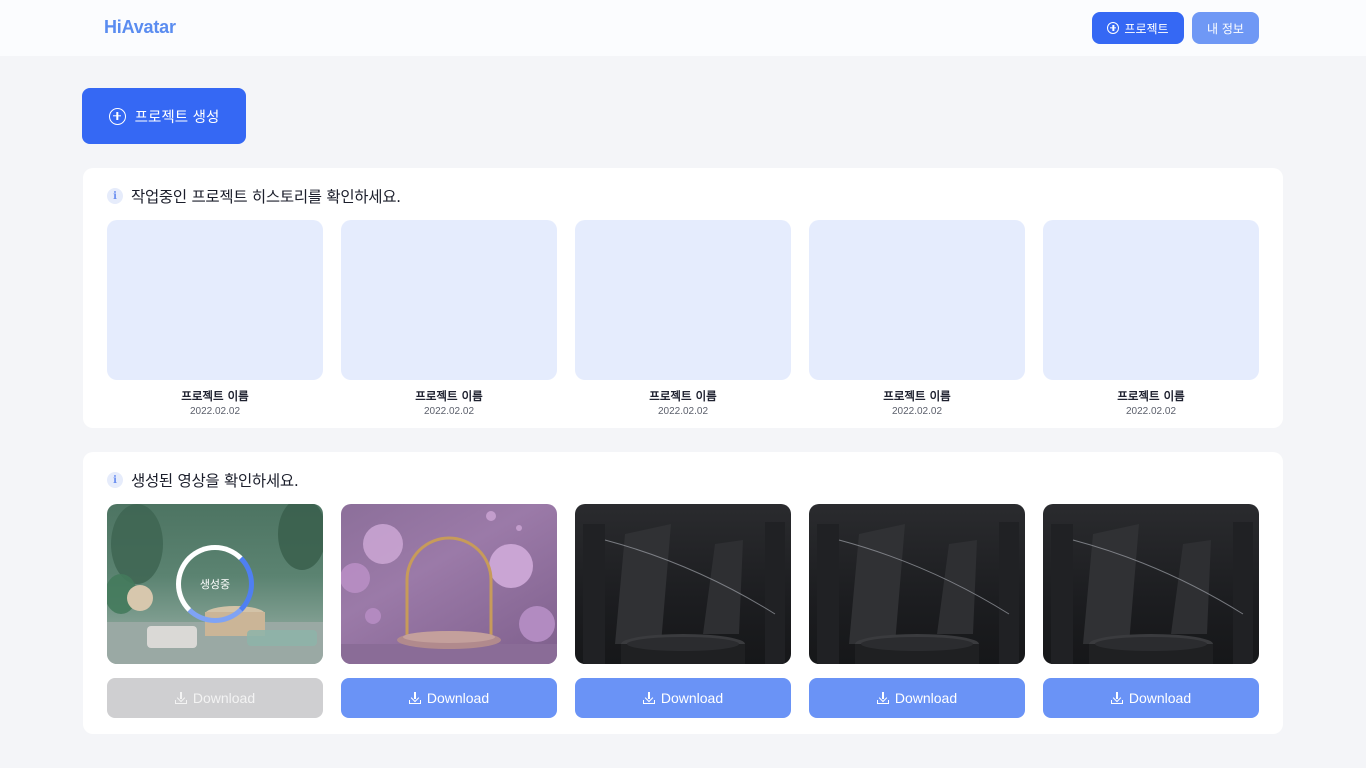  Describe the element at coordinates (215, 481) in the screenshot. I see `videos-title: 생성된 영상을 확인하세요.` at that location.